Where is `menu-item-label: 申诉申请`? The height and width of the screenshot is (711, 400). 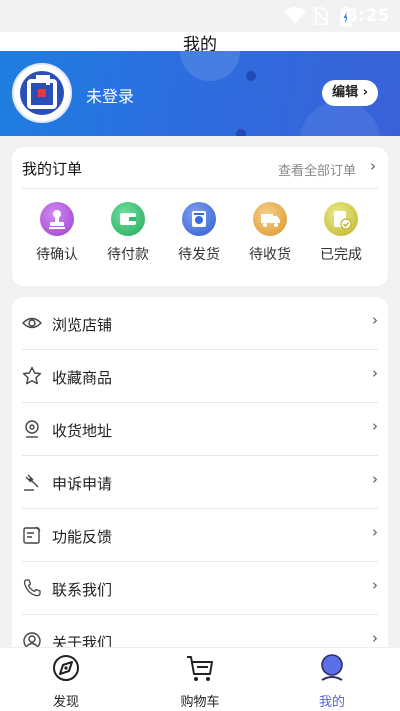
menu-item-label: 申诉申请 is located at coordinates (82, 484).